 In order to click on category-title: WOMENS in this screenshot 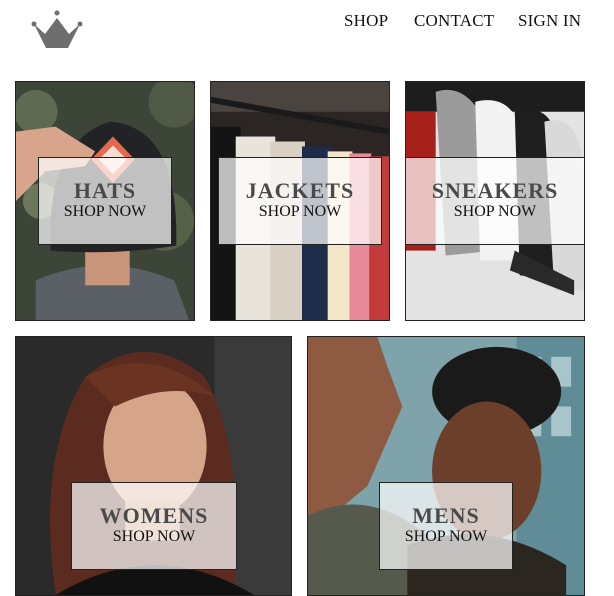, I will do `click(154, 515)`.